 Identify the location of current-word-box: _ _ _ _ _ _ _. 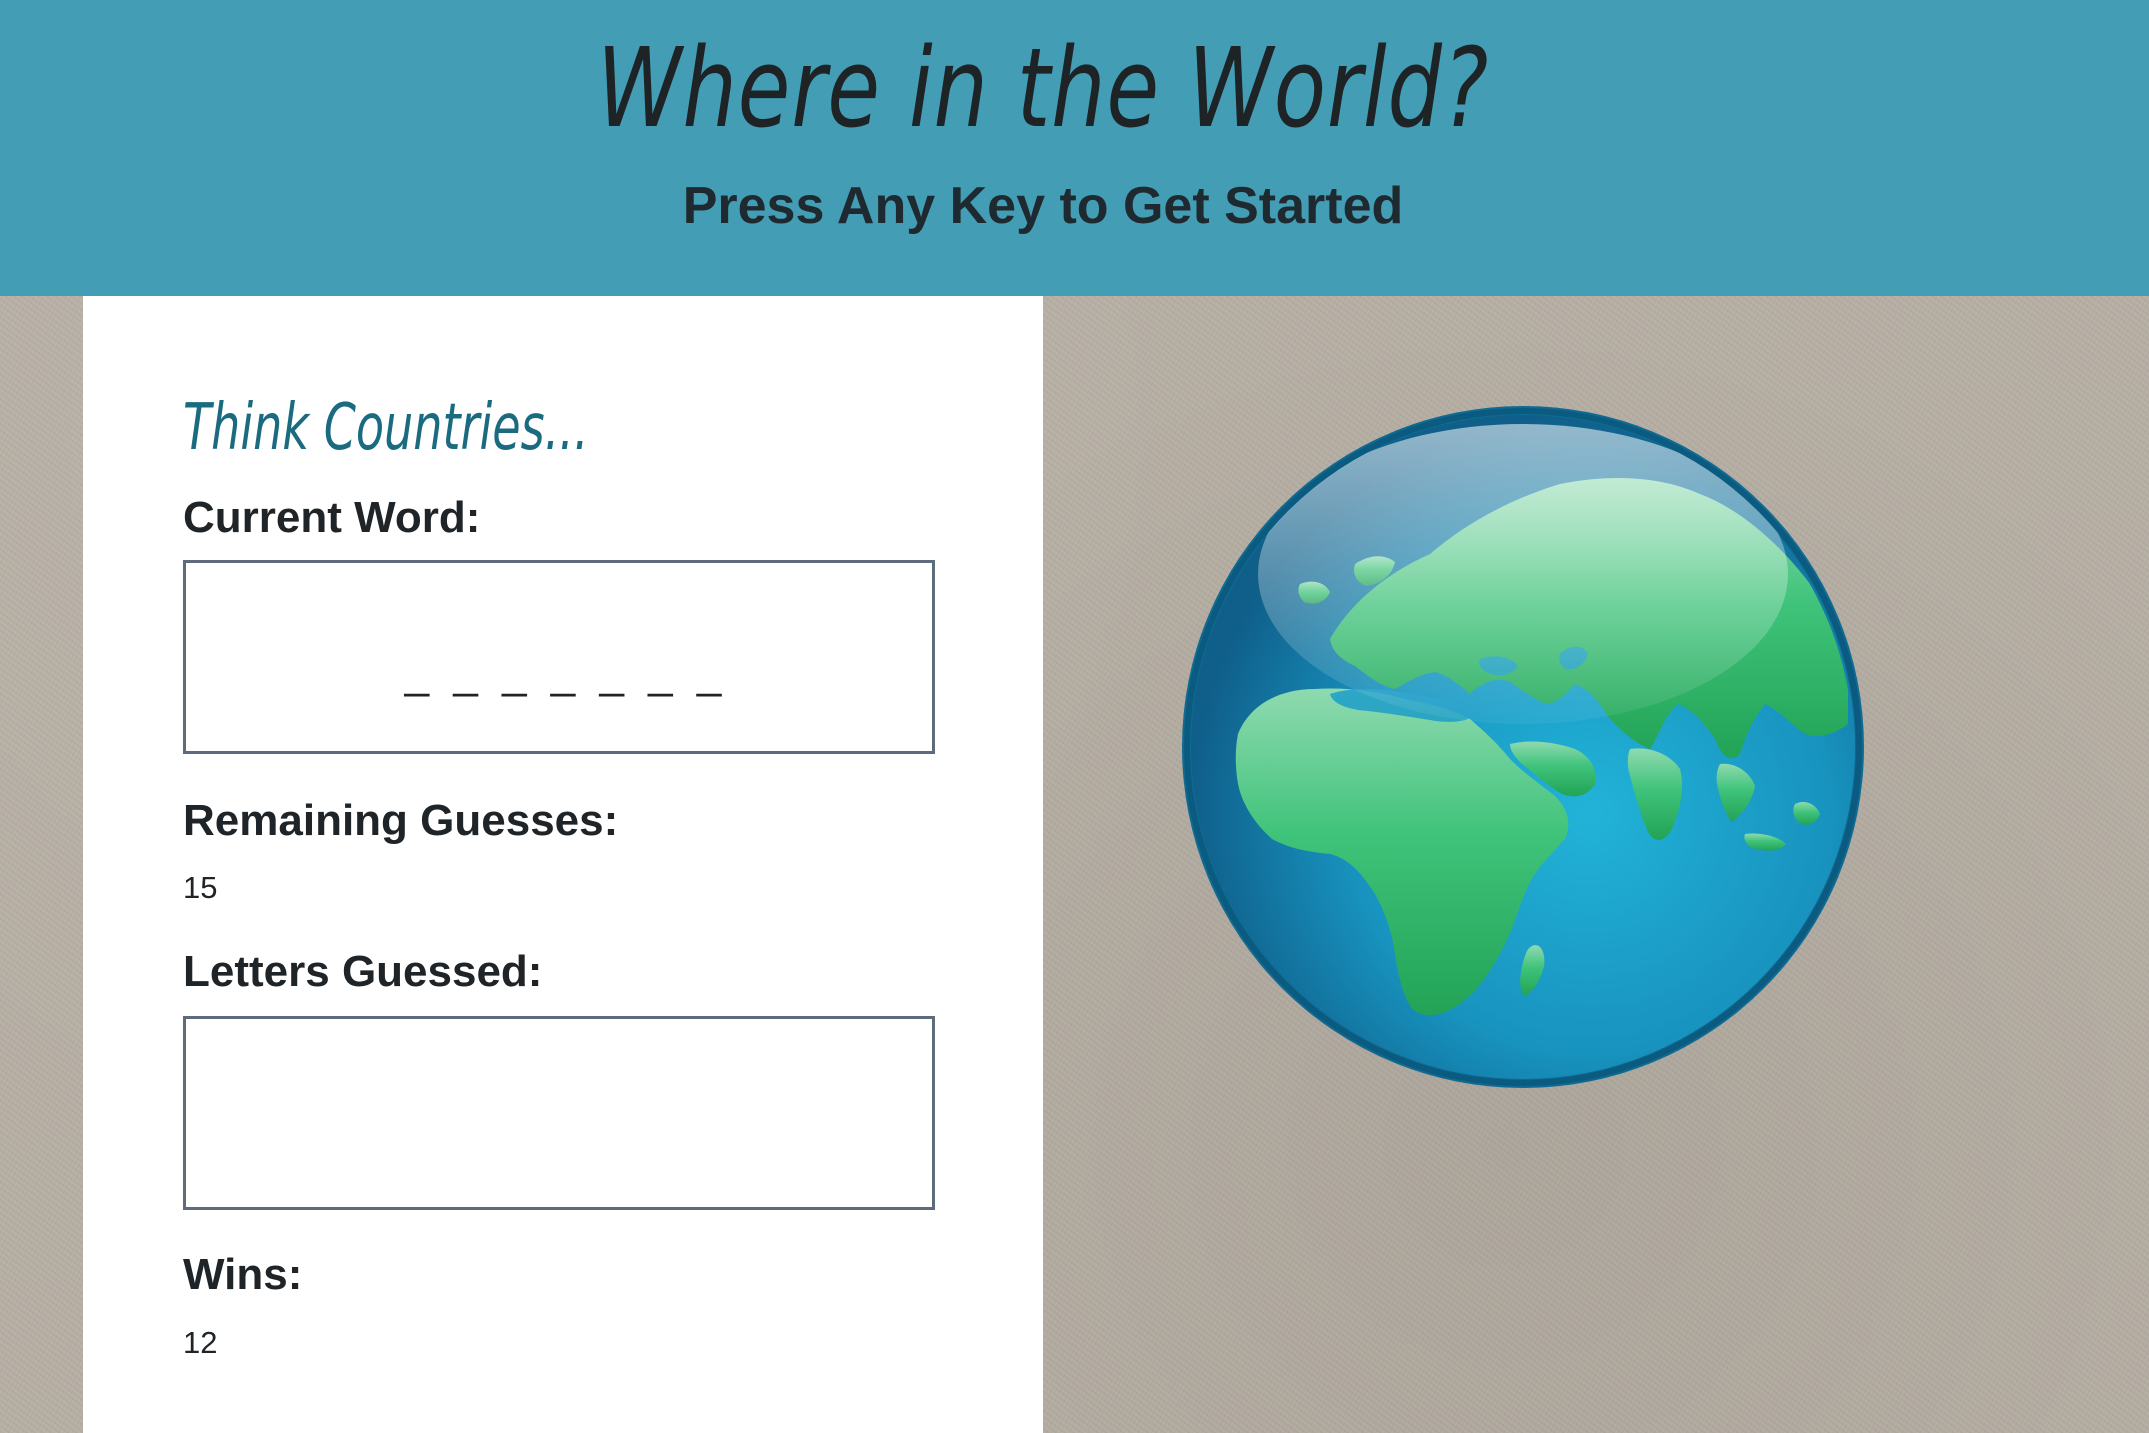
(559, 657).